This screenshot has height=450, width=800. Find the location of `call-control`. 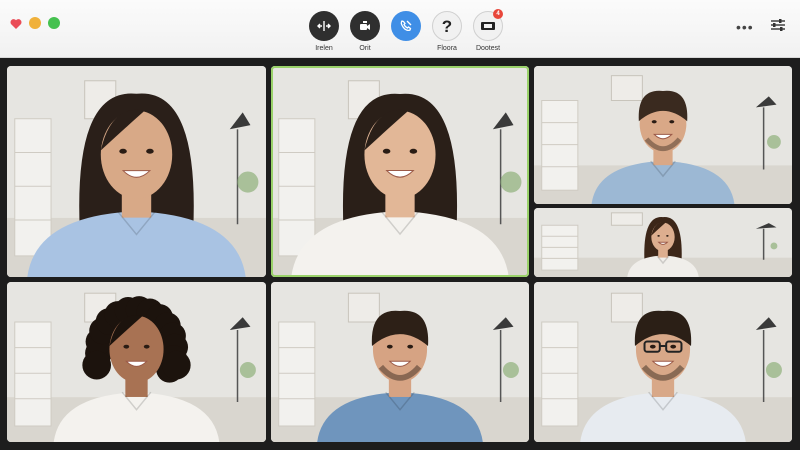

call-control is located at coordinates (406, 31).